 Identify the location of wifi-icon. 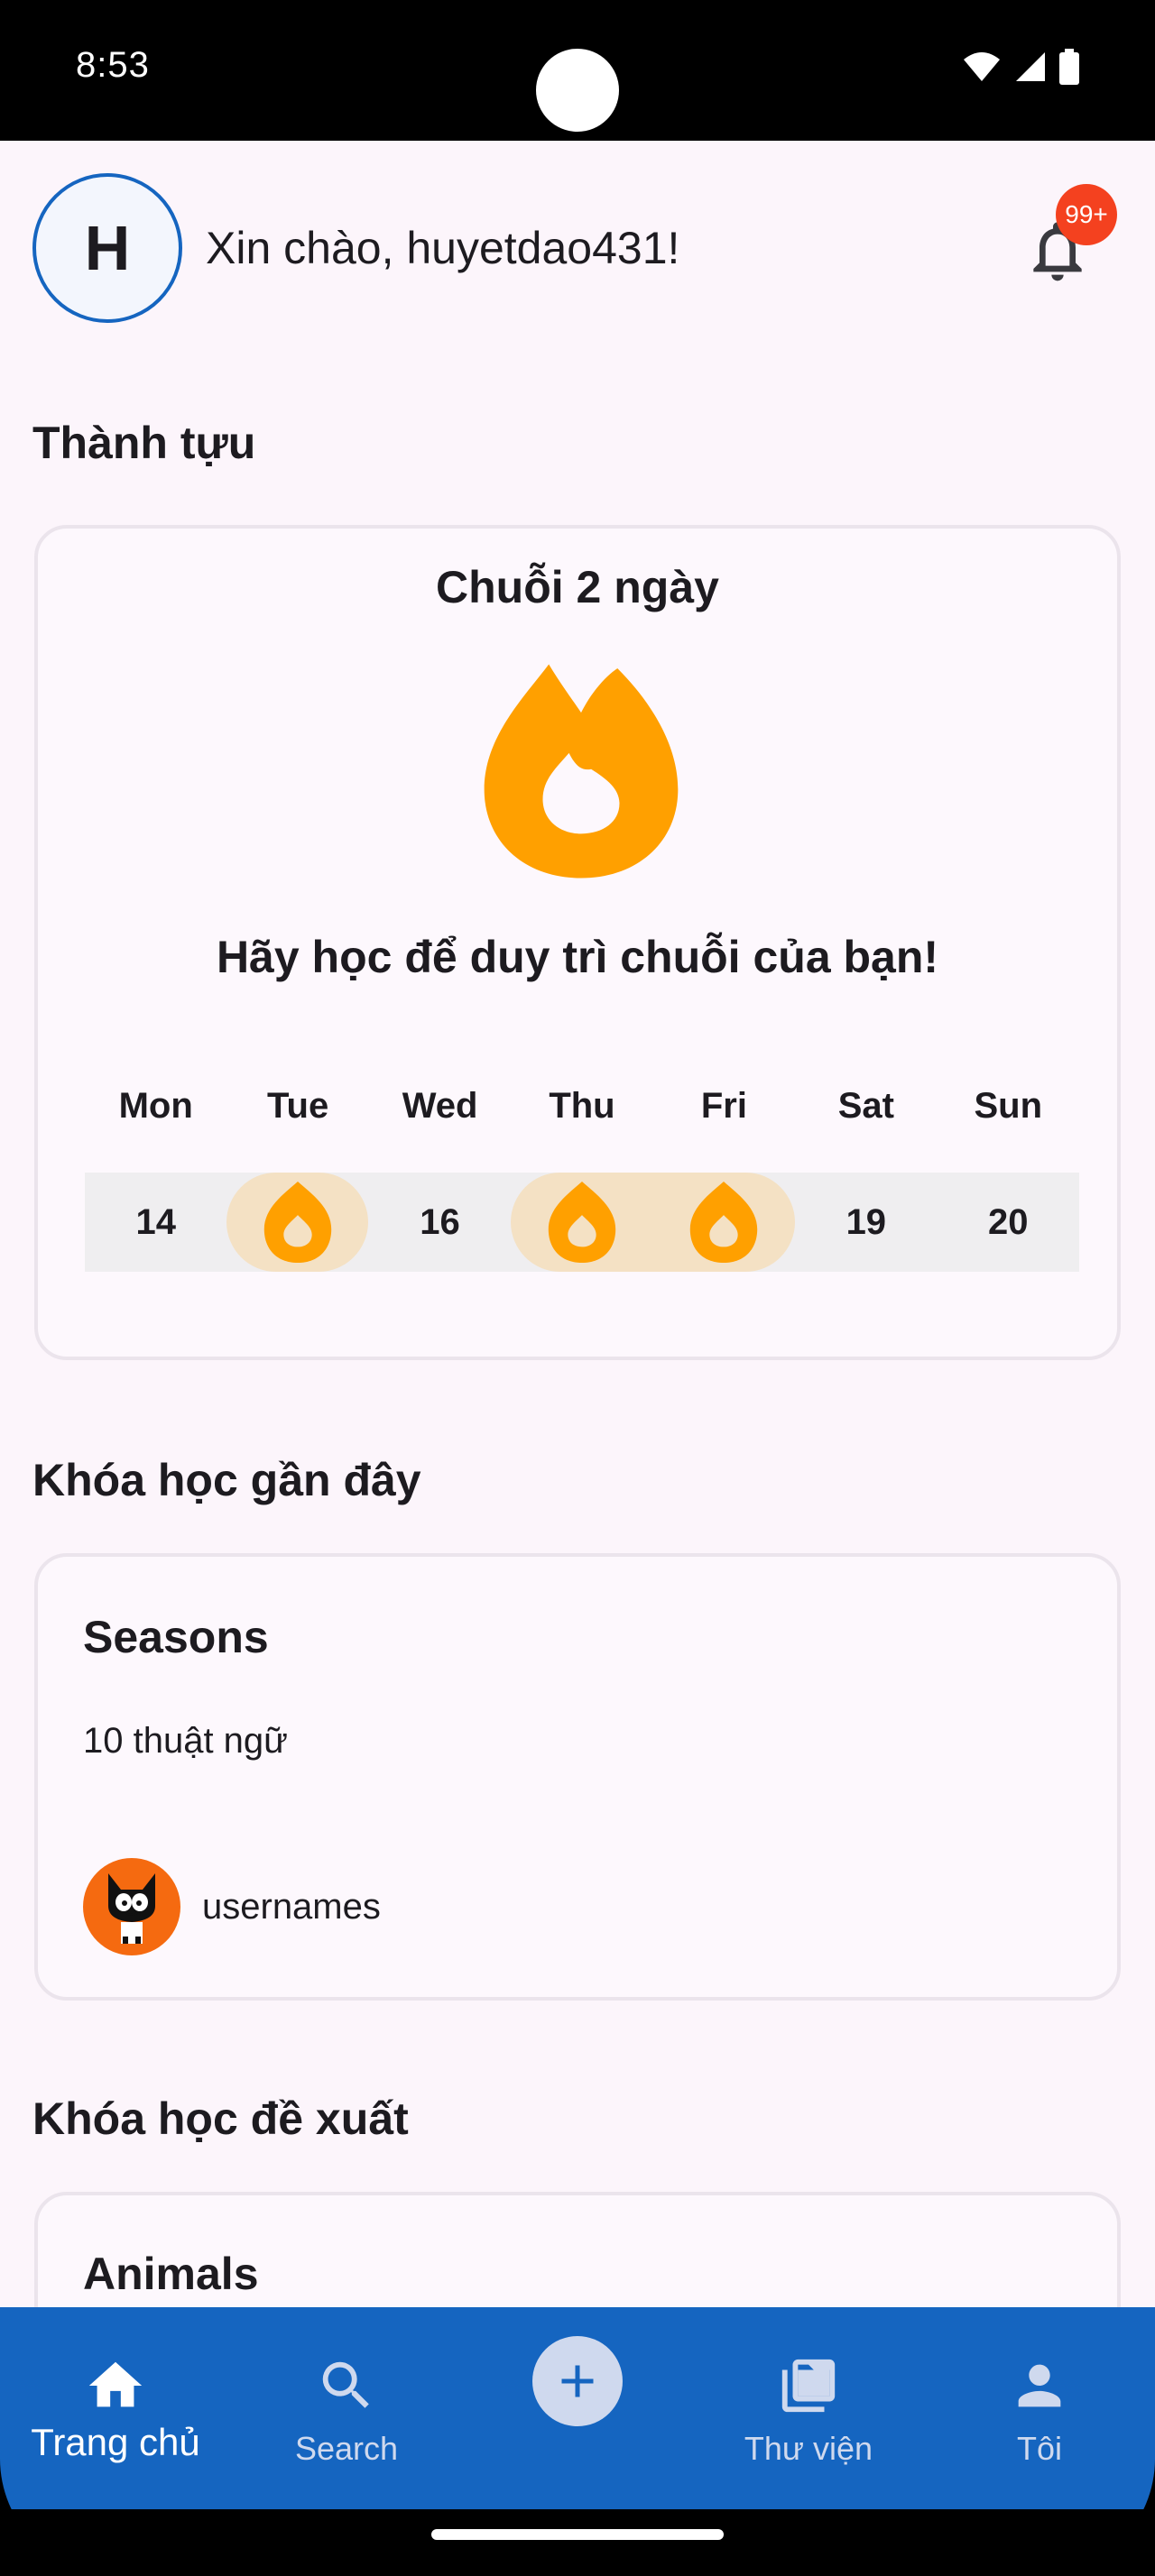
(982, 66).